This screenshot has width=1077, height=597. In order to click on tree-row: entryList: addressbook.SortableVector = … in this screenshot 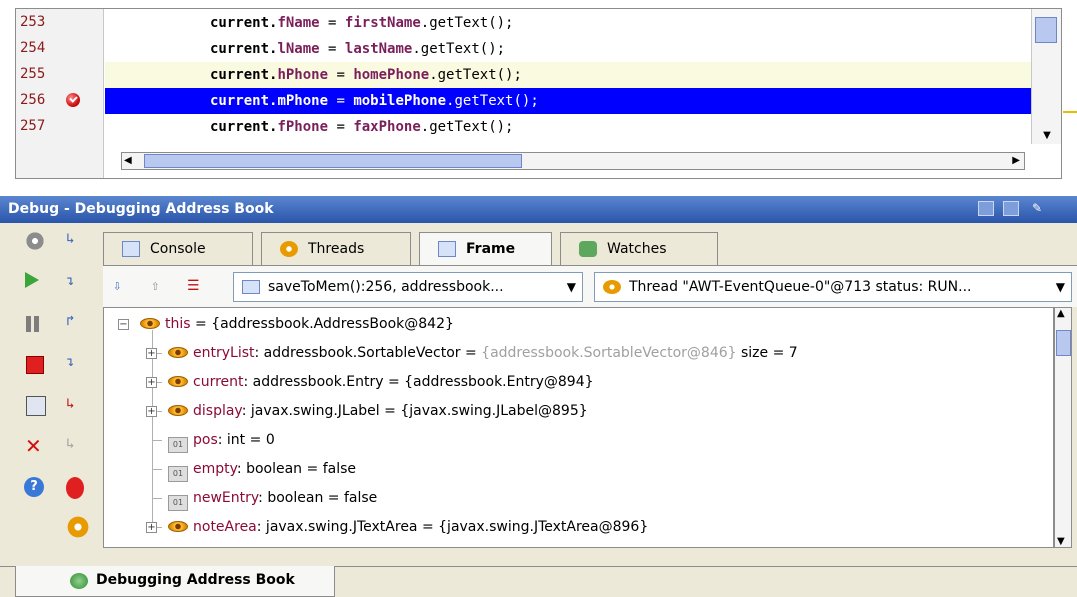, I will do `click(483, 353)`.